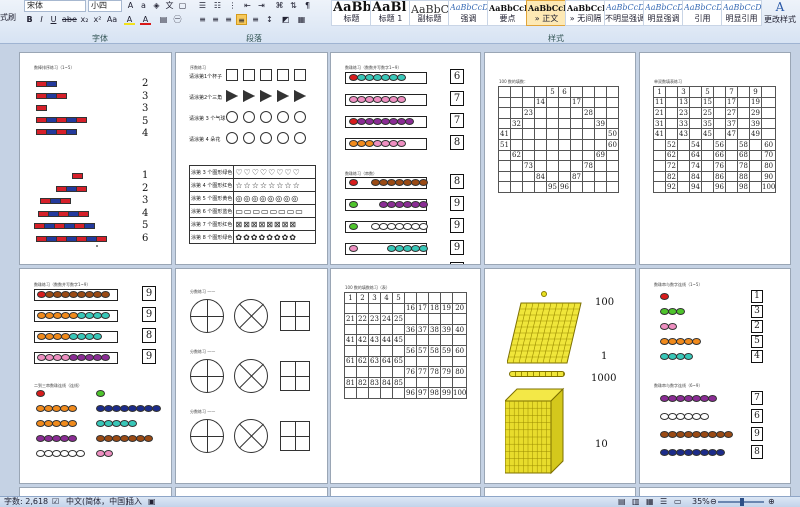 The width and height of the screenshot is (800, 507). I want to click on numbering-icon: ☷, so click(217, 5).